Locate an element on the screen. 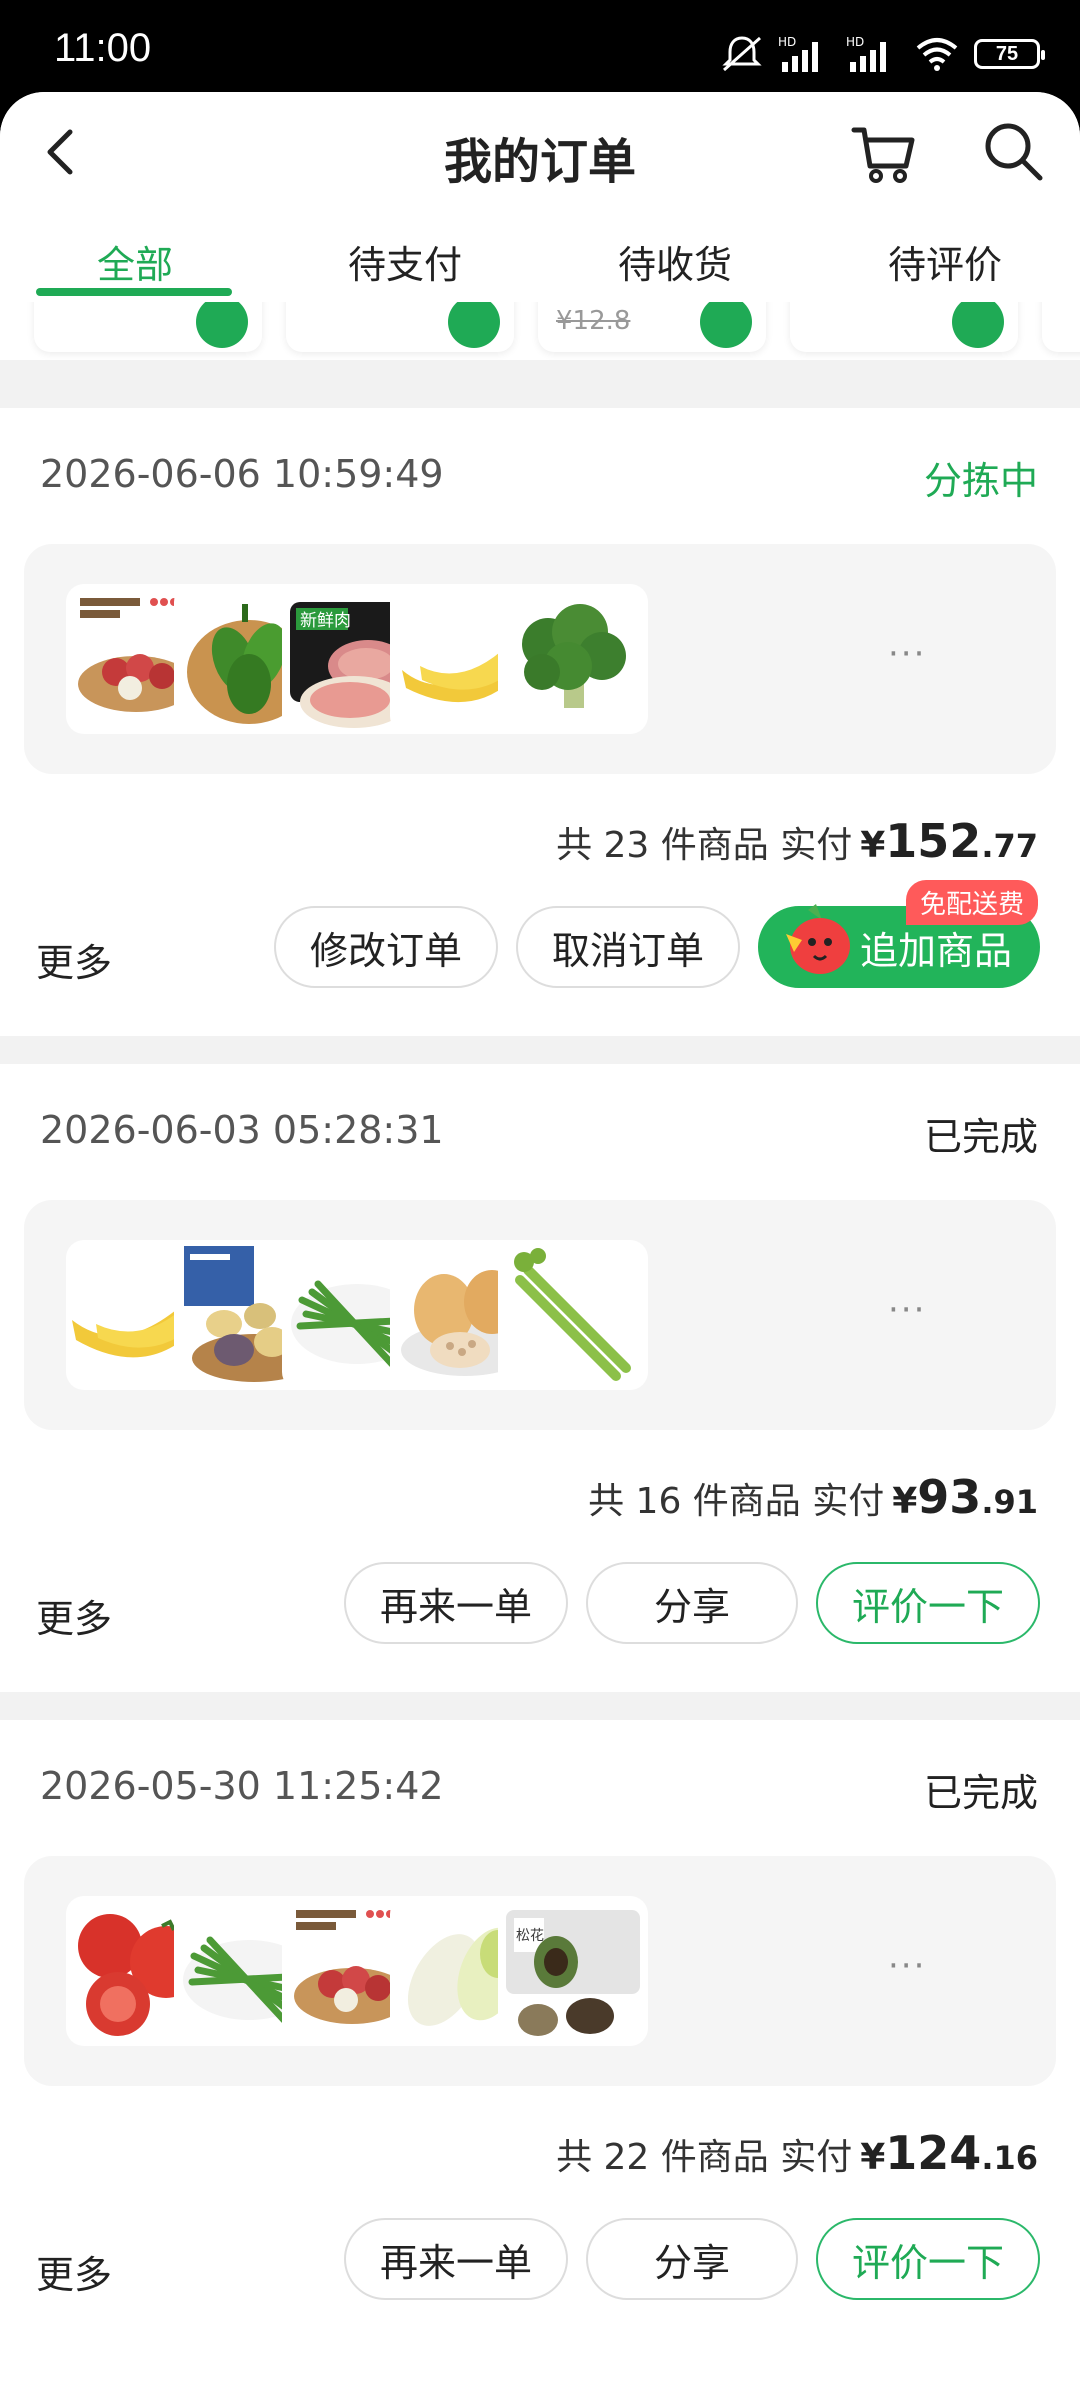 The width and height of the screenshot is (1080, 2400). order-datetime: 2026-06-03 05:28:31 is located at coordinates (242, 1130).